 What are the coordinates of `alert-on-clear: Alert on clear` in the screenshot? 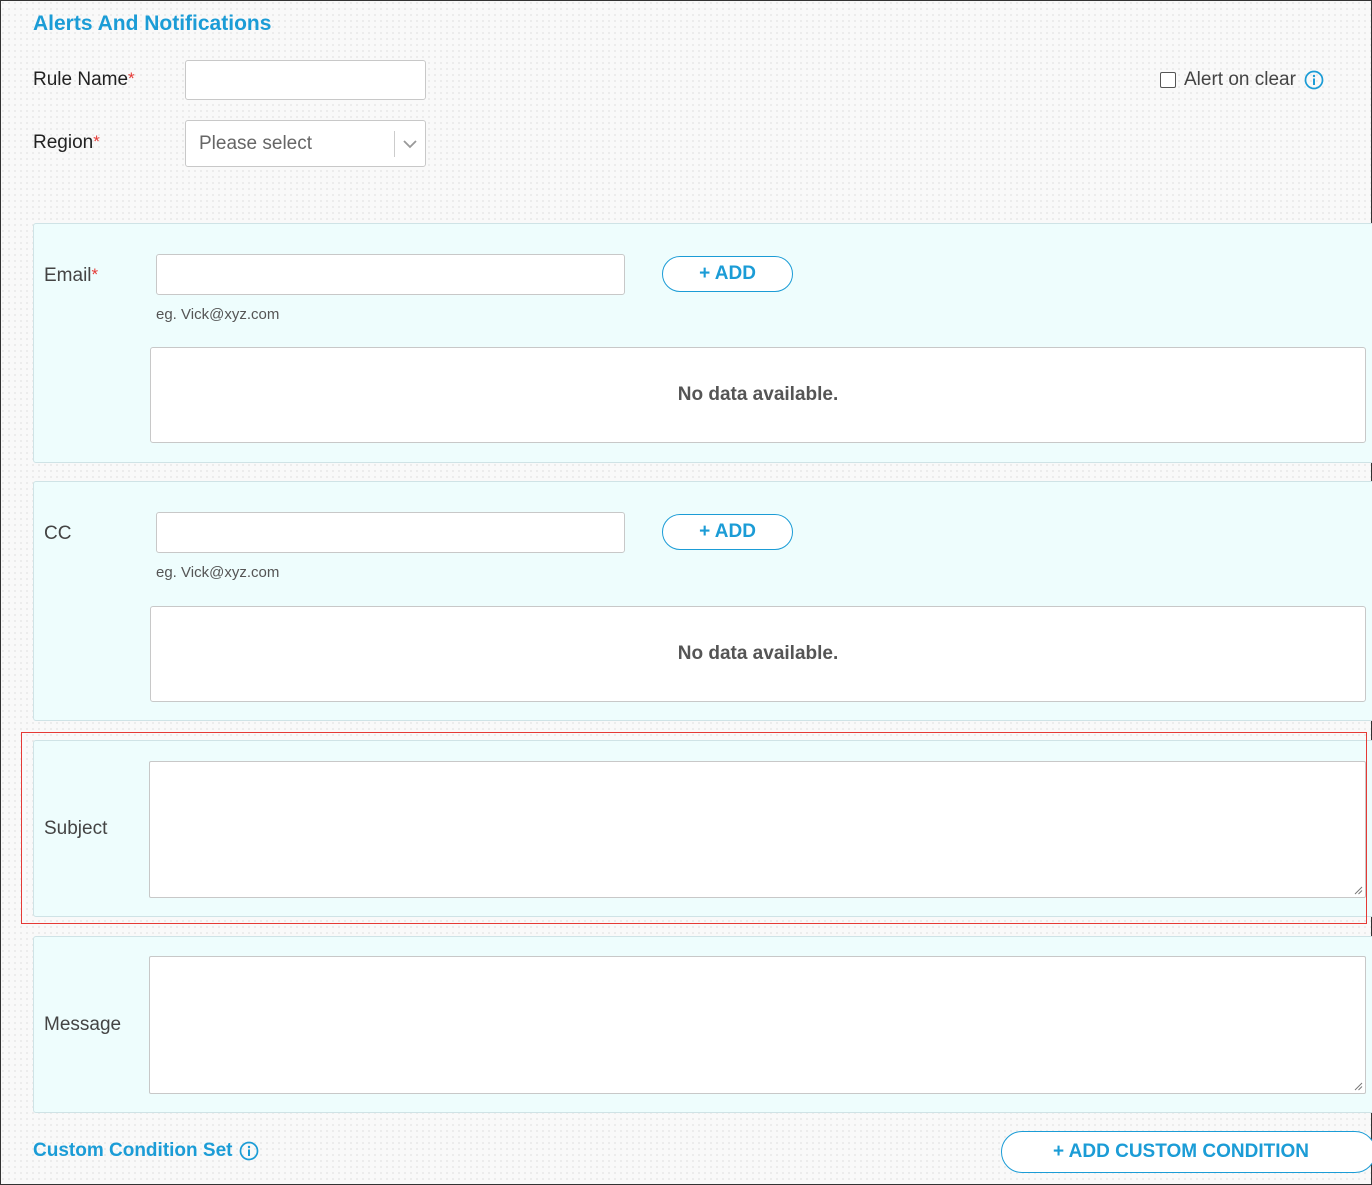 It's located at (1242, 80).